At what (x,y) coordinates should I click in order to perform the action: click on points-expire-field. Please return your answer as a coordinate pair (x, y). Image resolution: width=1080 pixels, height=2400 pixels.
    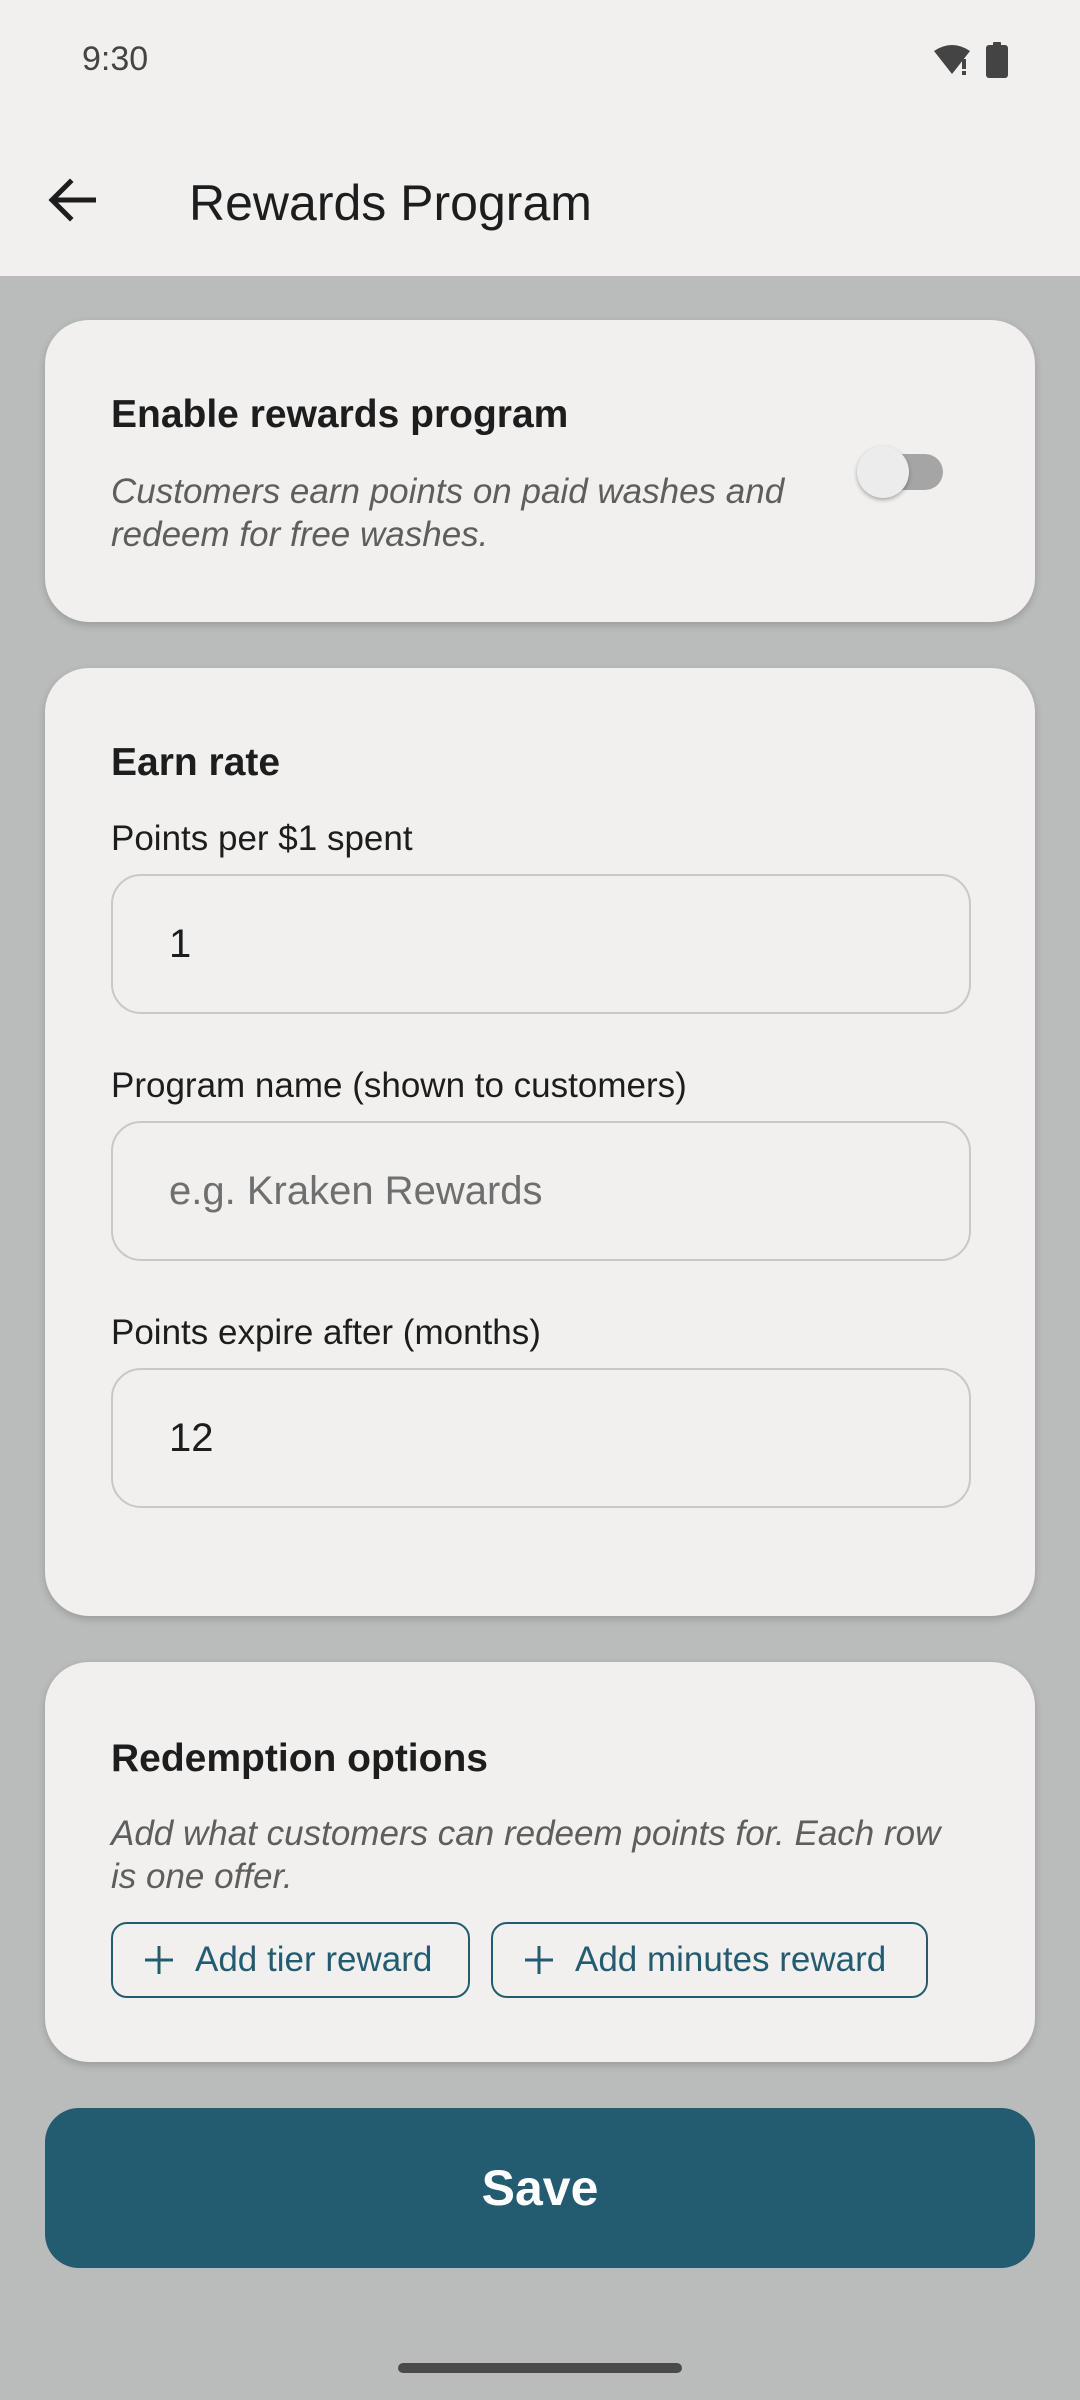
    Looking at the image, I should click on (541, 1438).